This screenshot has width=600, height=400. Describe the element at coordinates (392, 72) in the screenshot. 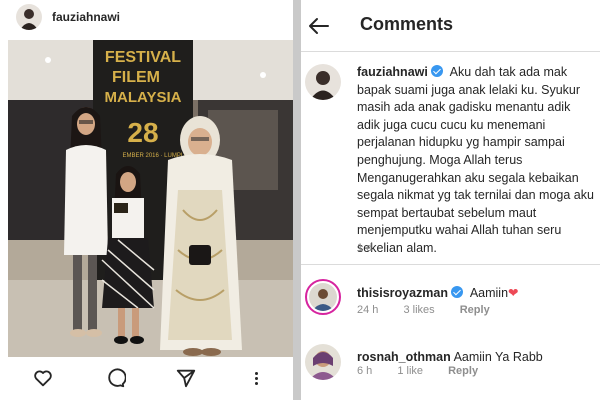

I see `caption-username: fauziahnawi` at that location.